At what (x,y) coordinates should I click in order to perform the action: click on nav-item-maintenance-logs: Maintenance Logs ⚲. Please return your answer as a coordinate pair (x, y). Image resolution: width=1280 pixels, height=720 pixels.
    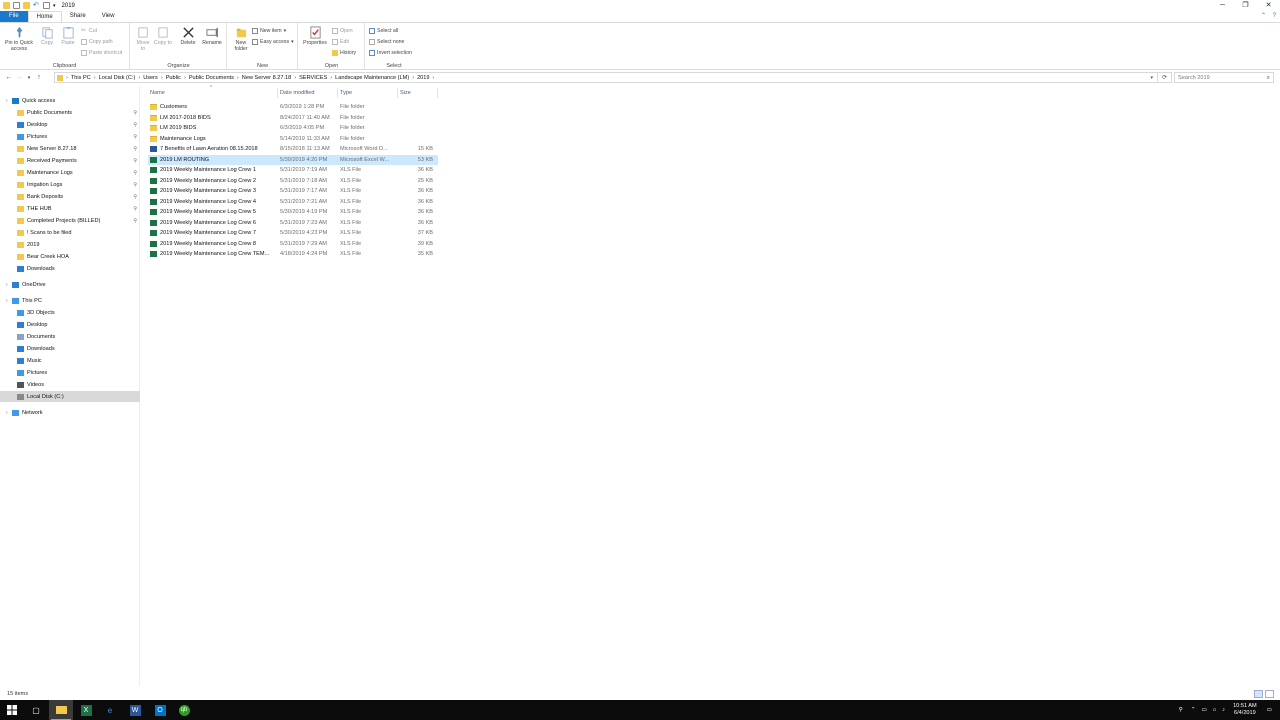
    Looking at the image, I should click on (70, 172).